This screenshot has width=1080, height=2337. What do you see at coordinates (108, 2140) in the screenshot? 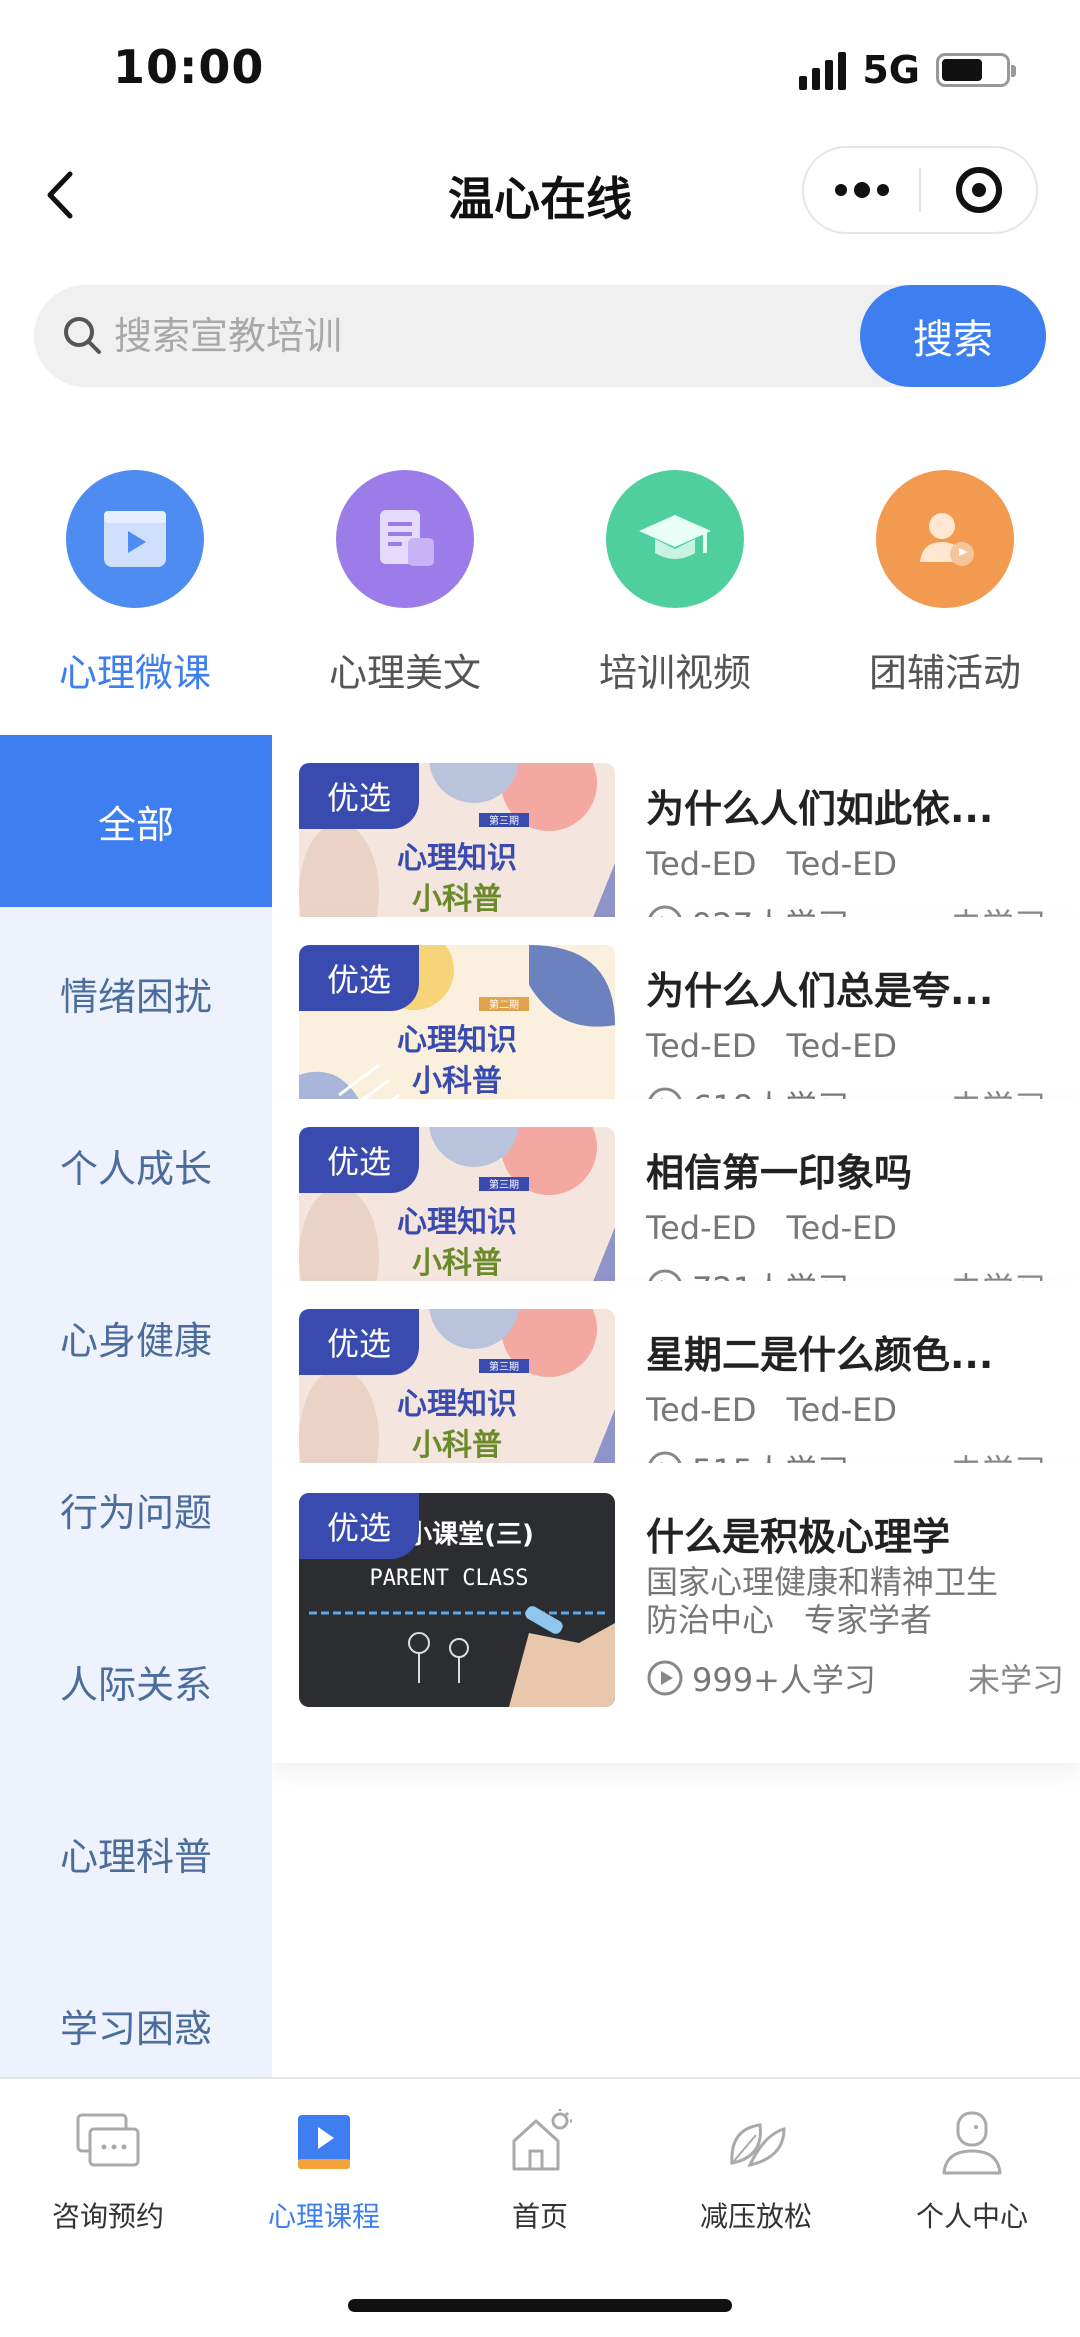
I see `chat-bubbles-icon` at bounding box center [108, 2140].